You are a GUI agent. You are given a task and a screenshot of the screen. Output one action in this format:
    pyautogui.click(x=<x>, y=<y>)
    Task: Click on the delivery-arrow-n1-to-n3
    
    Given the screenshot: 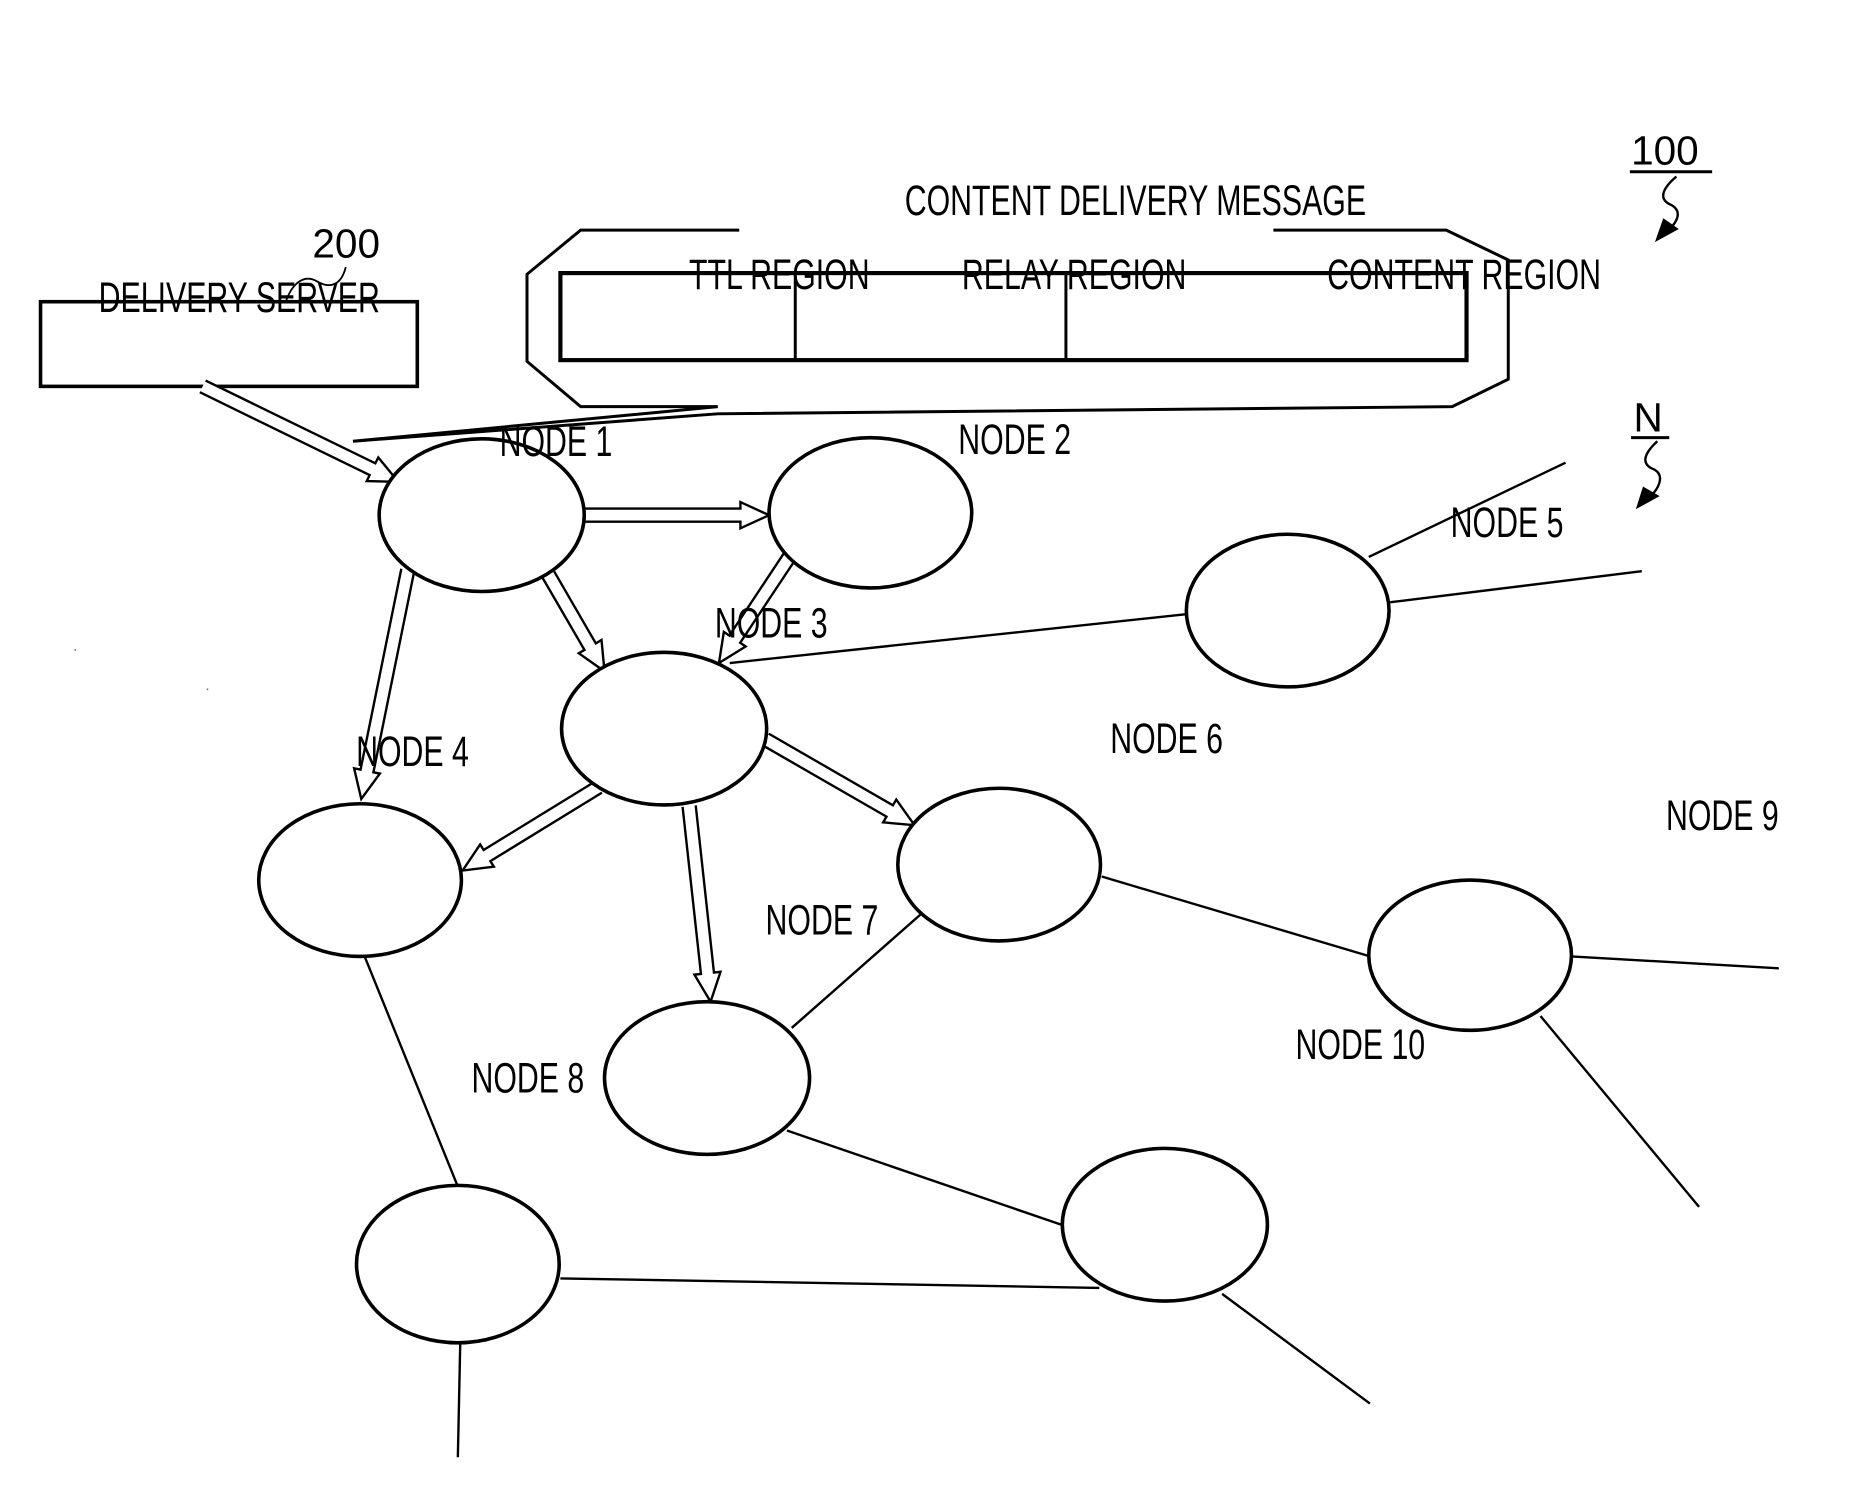 What is the action you would take?
    pyautogui.click(x=573, y=622)
    